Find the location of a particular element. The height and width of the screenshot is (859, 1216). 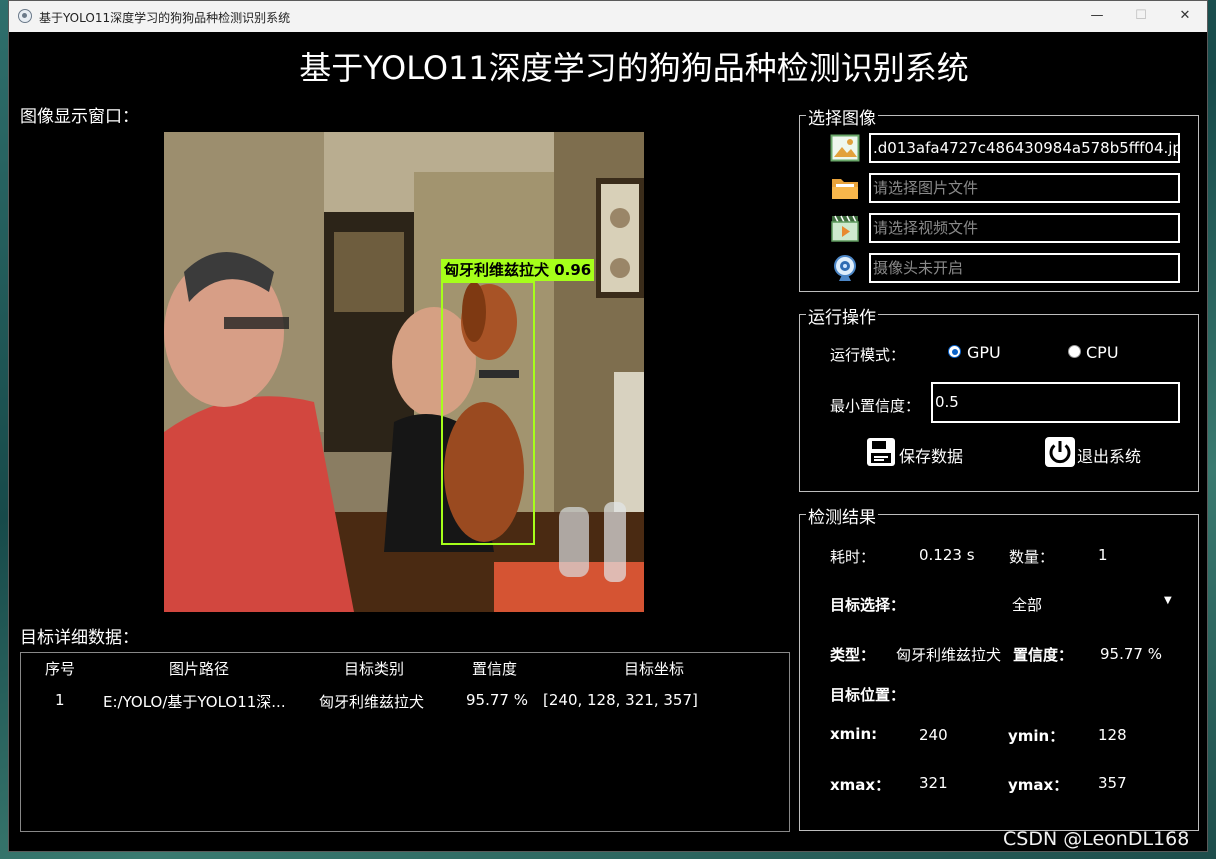

title-bar: 基于YOLO11深度学习的狗狗品种检测识别系统 — ☐ ✕ is located at coordinates (608, 16).